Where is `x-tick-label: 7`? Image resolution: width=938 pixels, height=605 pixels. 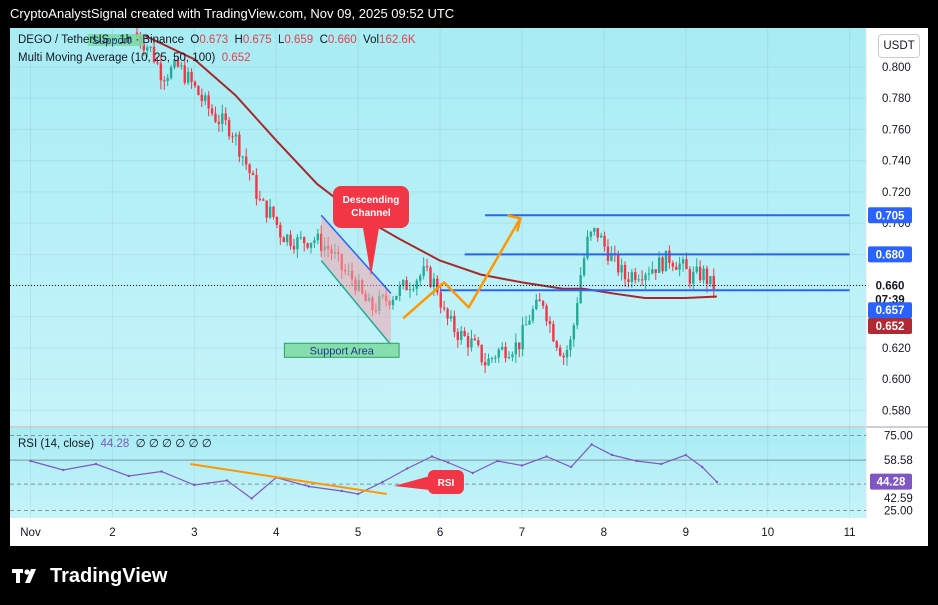
x-tick-label: 7 is located at coordinates (522, 533).